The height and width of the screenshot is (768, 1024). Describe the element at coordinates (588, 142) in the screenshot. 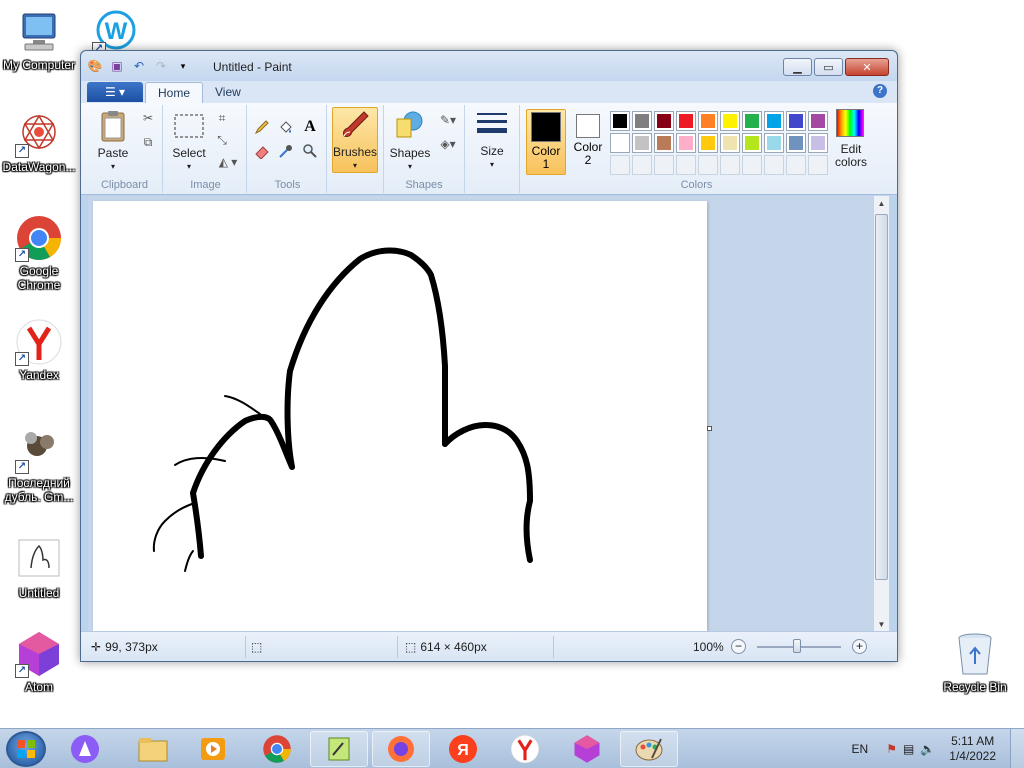

I see `color-2-button: Color 2` at that location.